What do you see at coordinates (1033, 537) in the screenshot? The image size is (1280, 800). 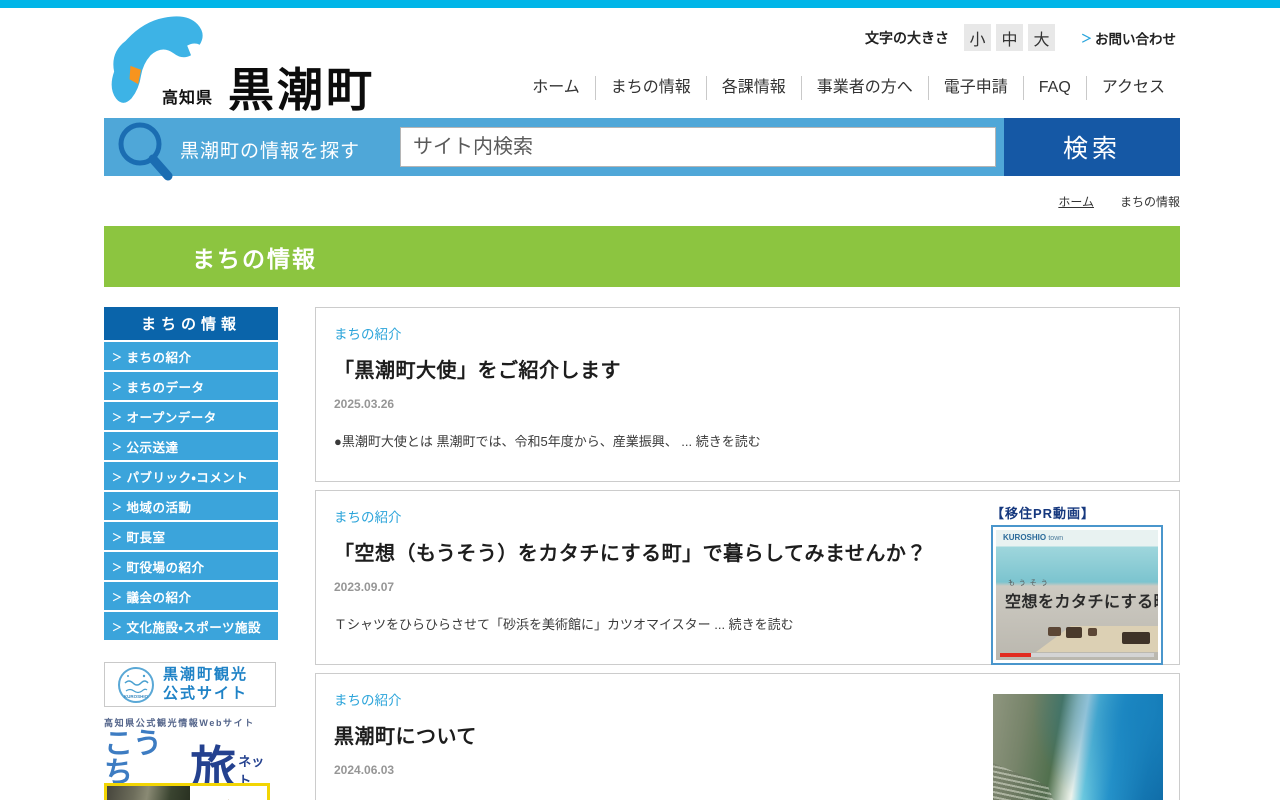 I see `video-brand-text: KUROSHIO town` at bounding box center [1033, 537].